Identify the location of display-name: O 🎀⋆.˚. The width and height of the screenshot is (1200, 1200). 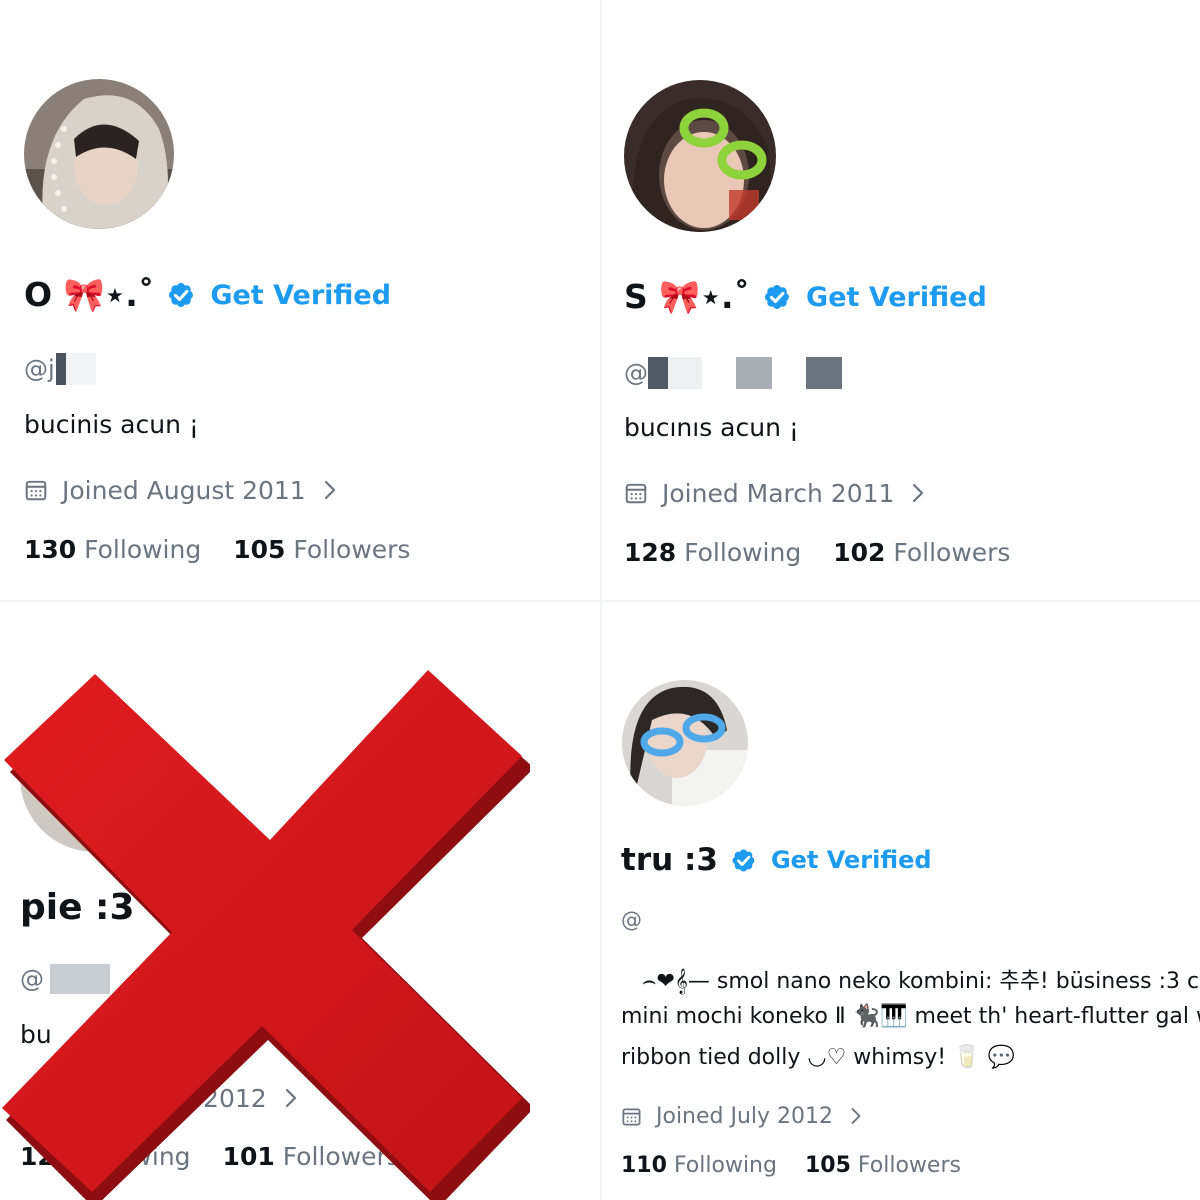
(89, 294).